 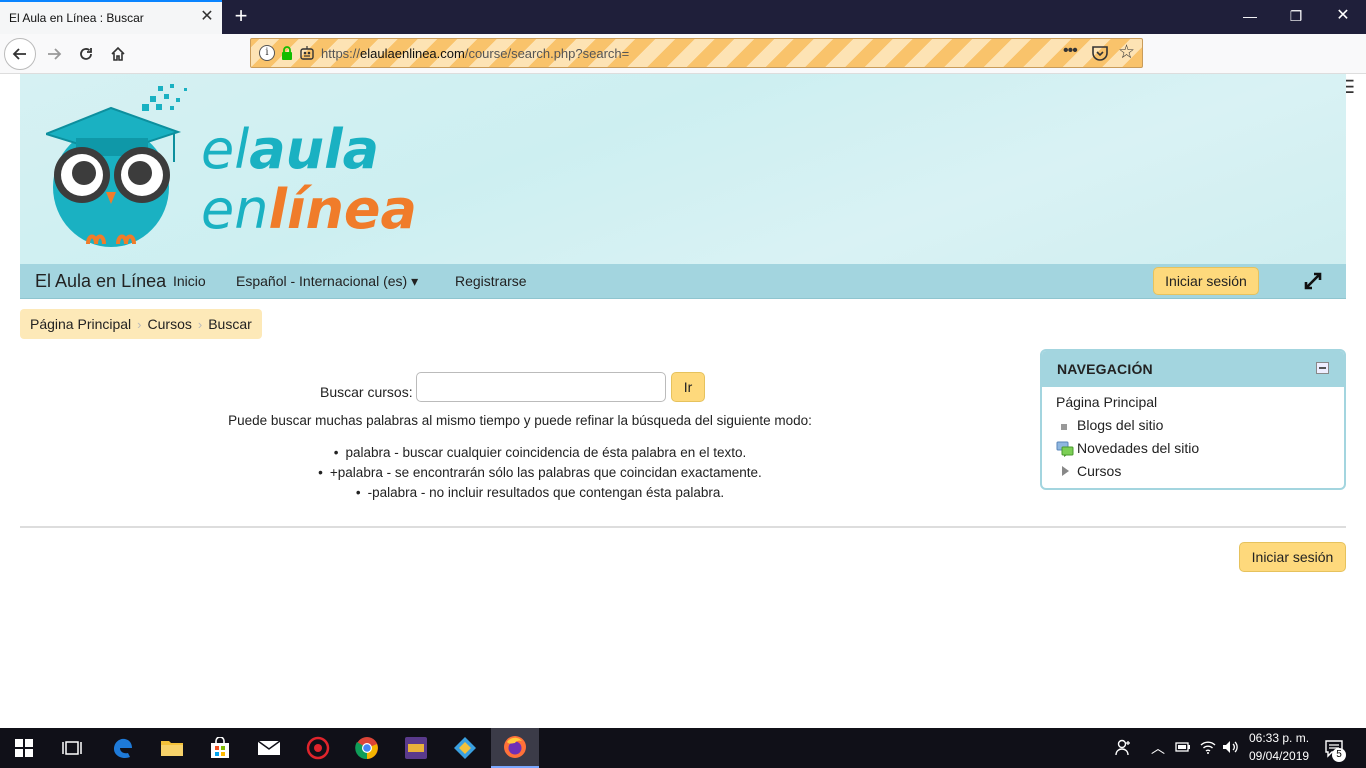 I want to click on taskbar-app-red, so click(x=318, y=748).